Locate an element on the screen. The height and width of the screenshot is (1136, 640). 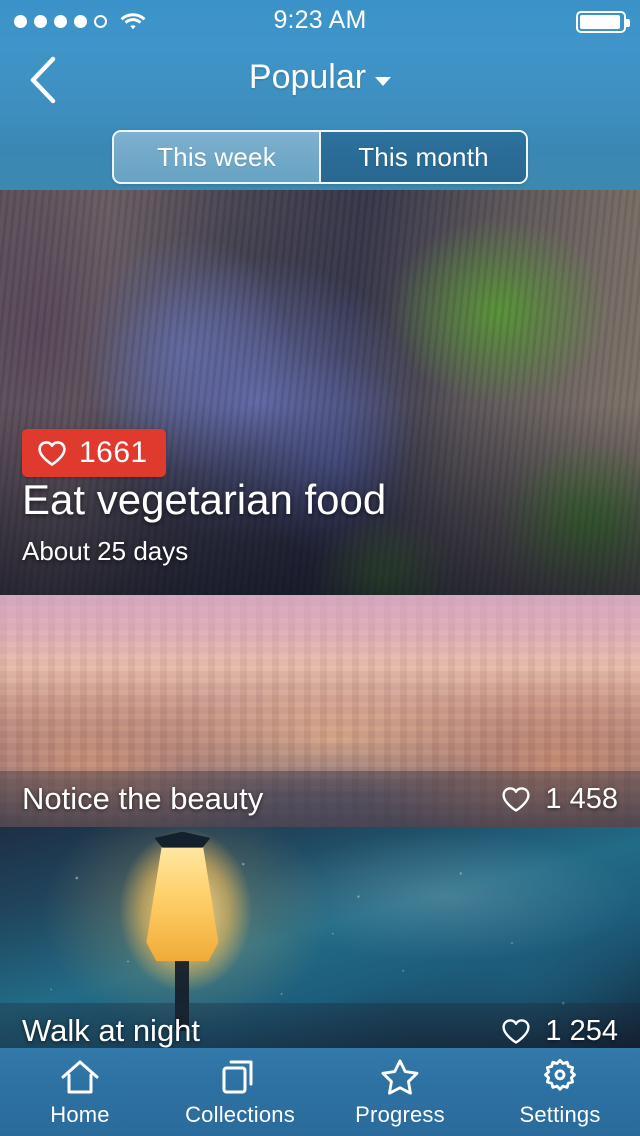
likes-badge: 1661 is located at coordinates (94, 453).